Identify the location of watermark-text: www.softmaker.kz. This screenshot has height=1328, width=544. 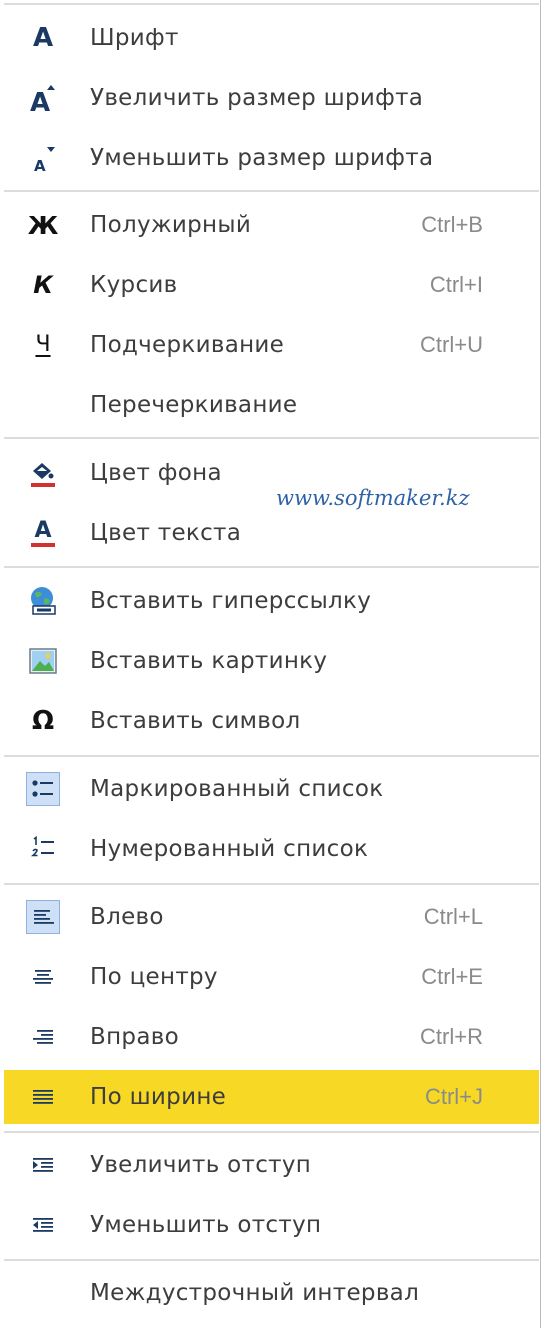
(373, 498).